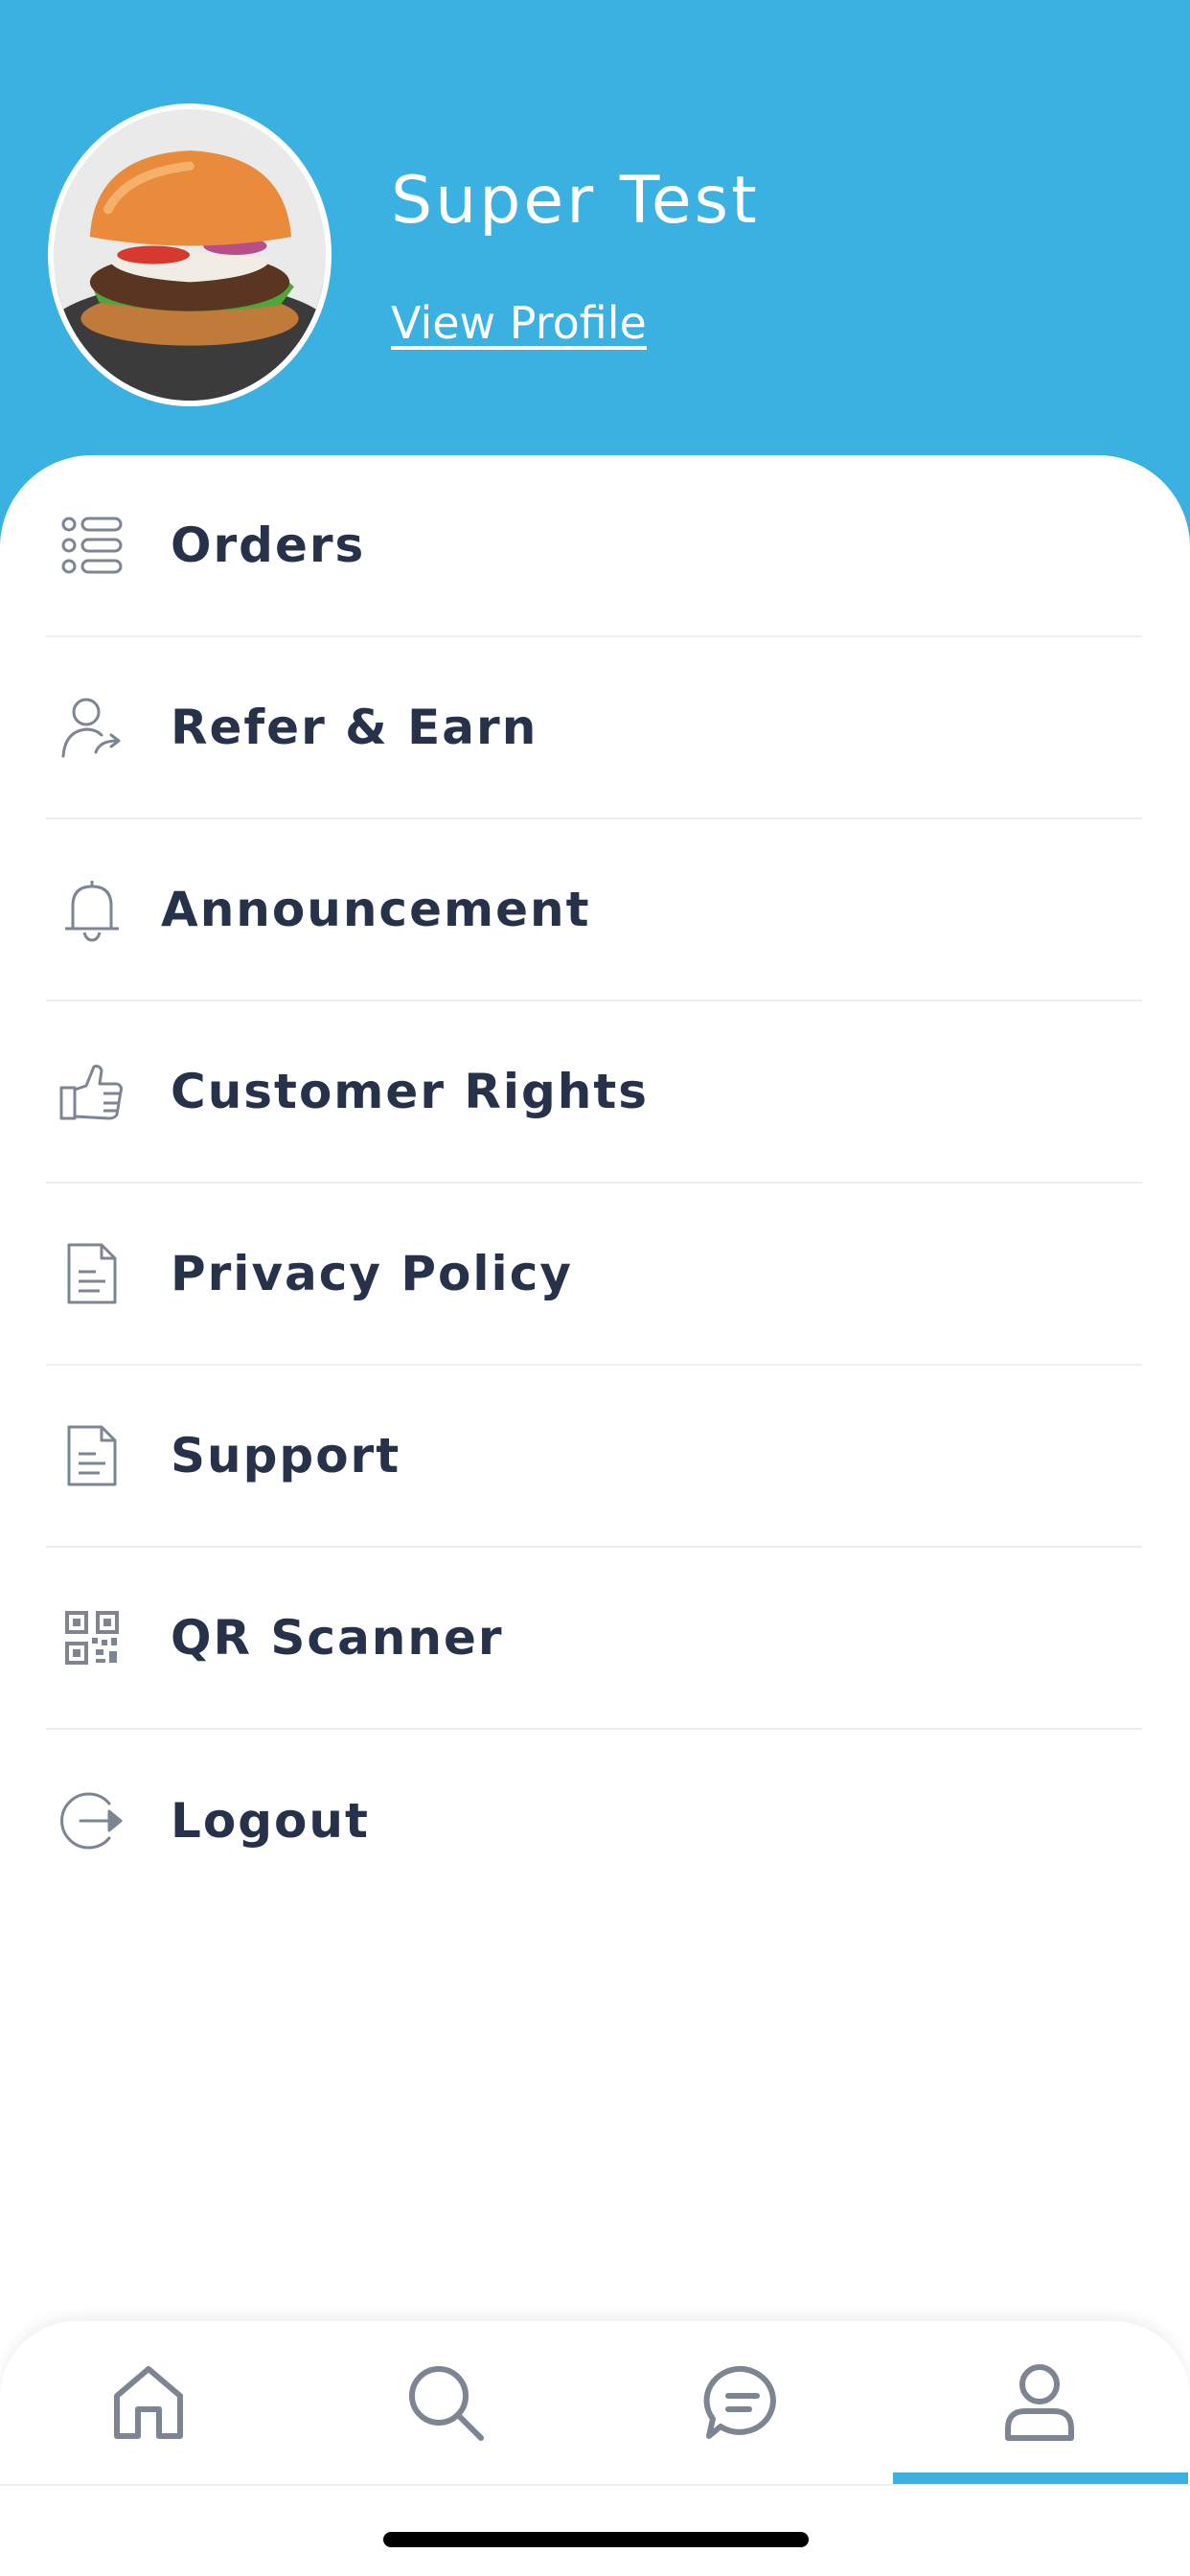 The height and width of the screenshot is (2576, 1190). Describe the element at coordinates (91, 909) in the screenshot. I see `bell-icon` at that location.